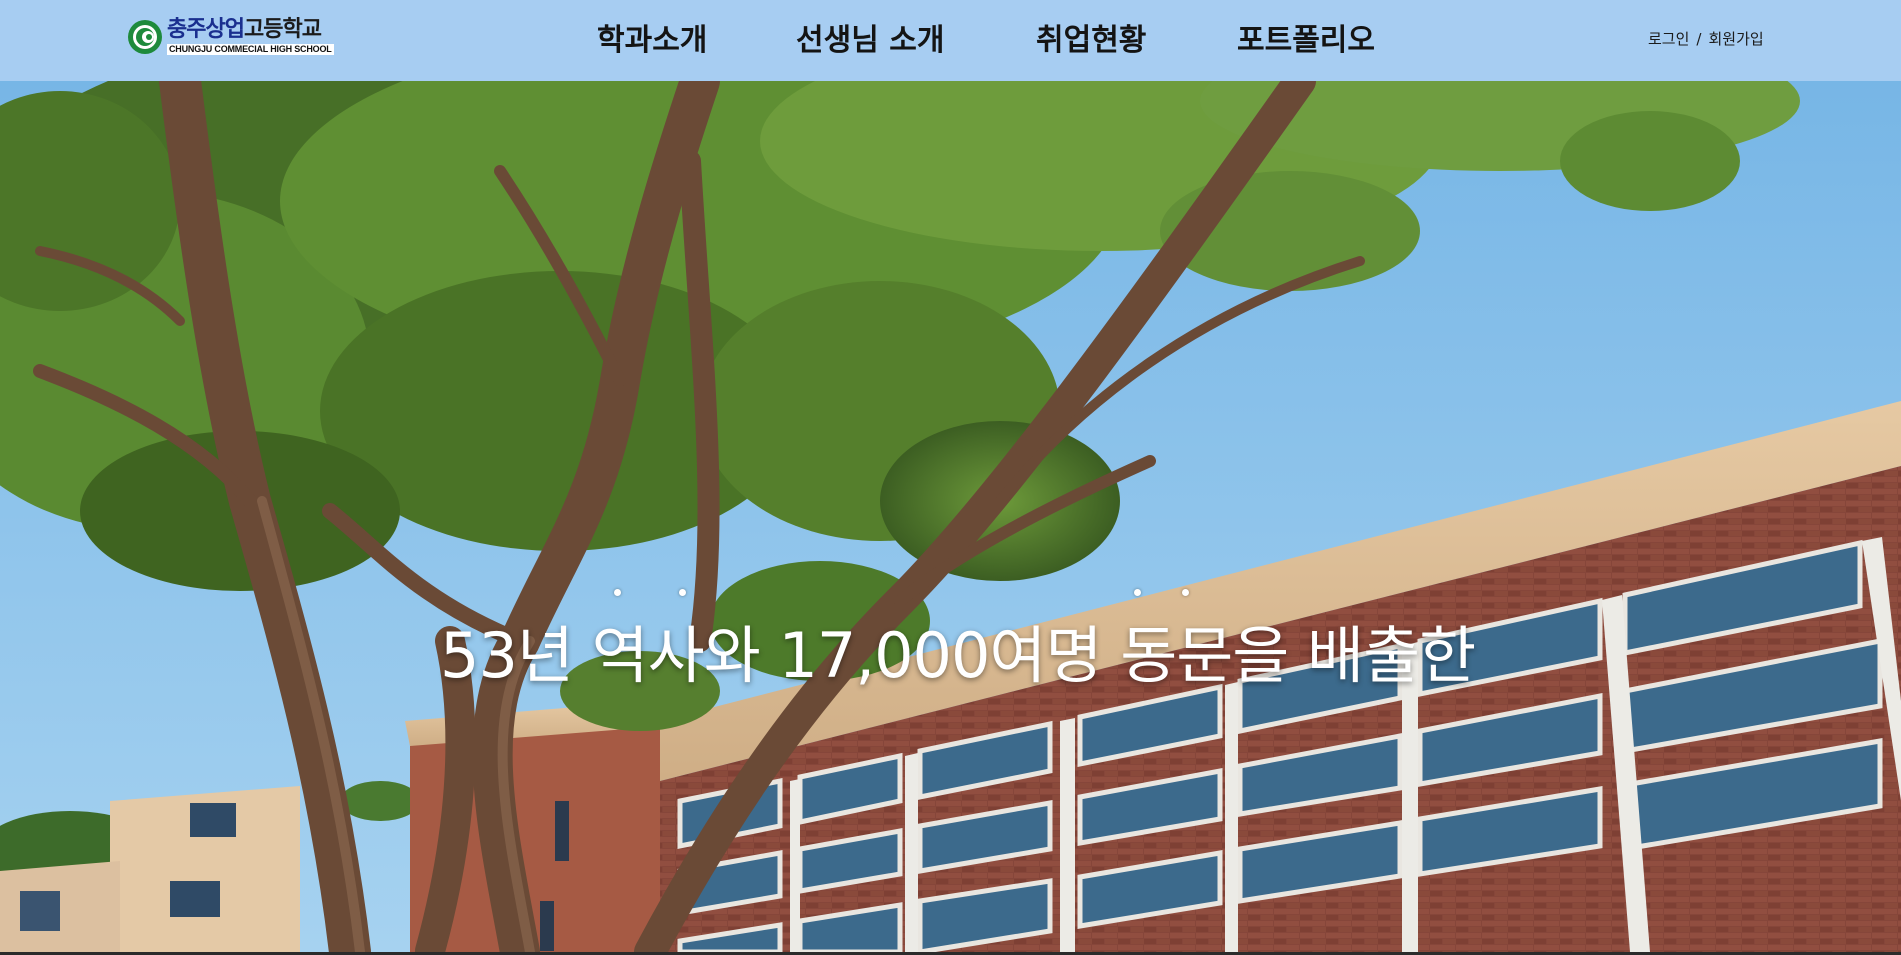 Image resolution: width=1901 pixels, height=955 pixels. I want to click on logo-english-name: CHUNGJU COMMECIAL HIGH SCHOOL, so click(250, 49).